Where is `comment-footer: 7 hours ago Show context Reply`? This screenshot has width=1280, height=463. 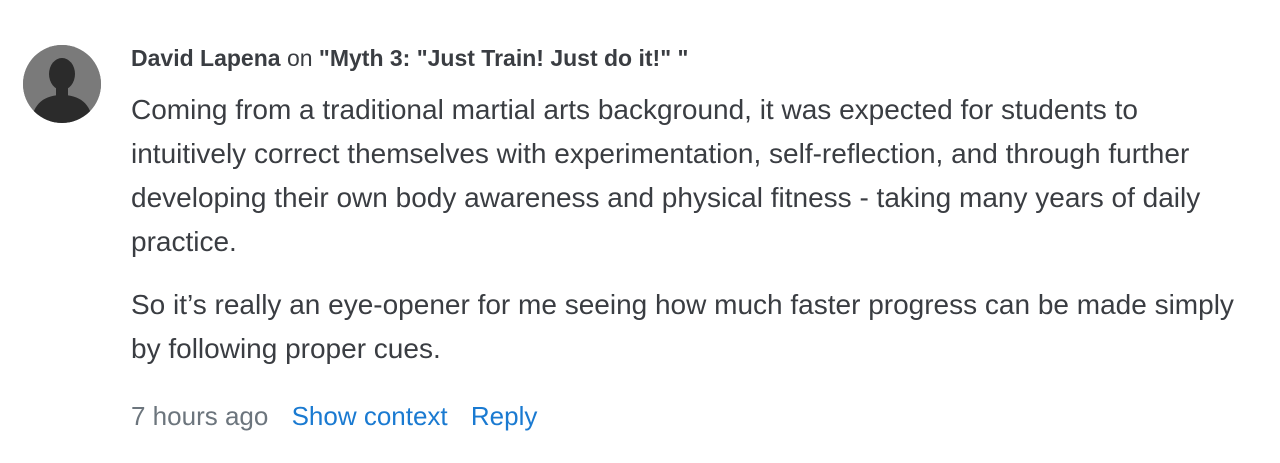
comment-footer: 7 hours ago Show context Reply is located at coordinates (691, 416).